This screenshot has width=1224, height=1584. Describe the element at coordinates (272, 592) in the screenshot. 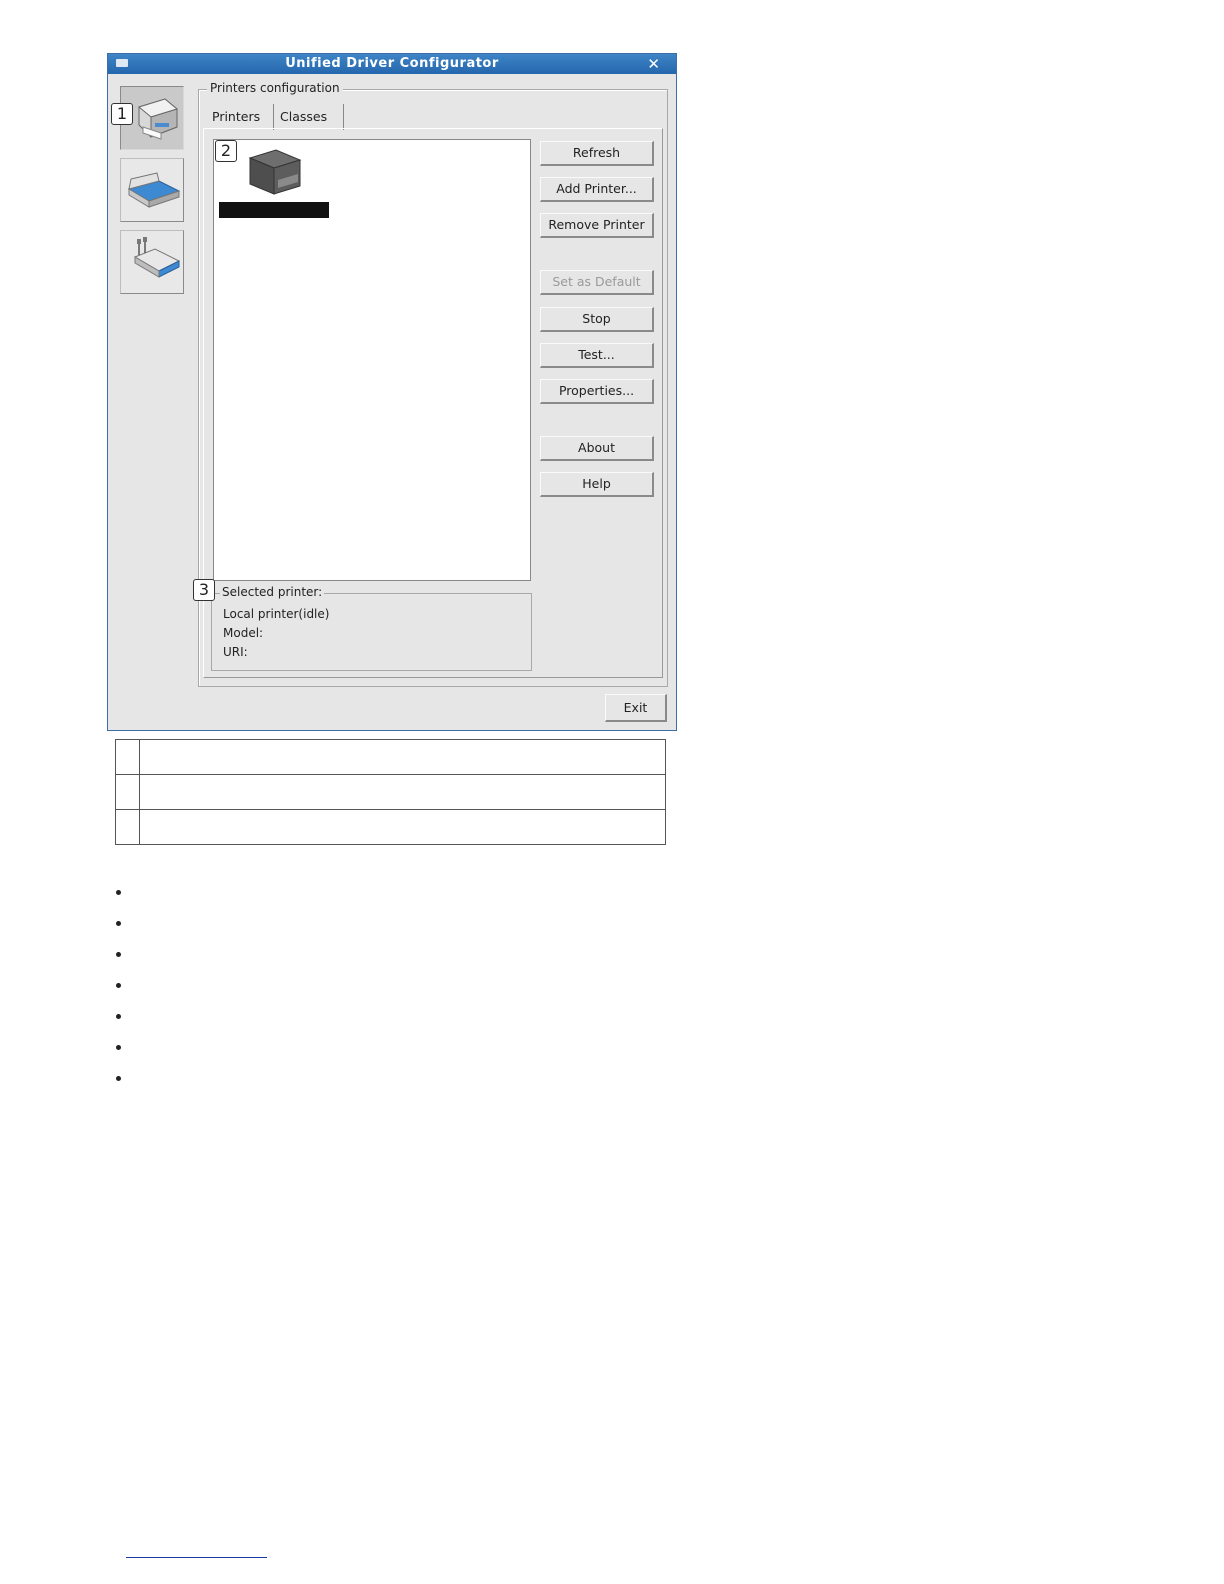

I see `selected-printer-legend: Selected printer:` at that location.